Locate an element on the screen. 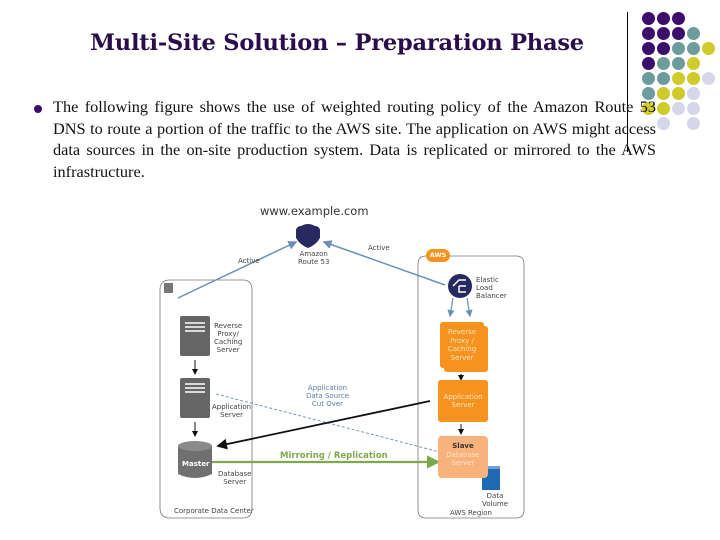 Image resolution: width=720 pixels, height=540 pixels. domain-label: www.example.com is located at coordinates (314, 211).